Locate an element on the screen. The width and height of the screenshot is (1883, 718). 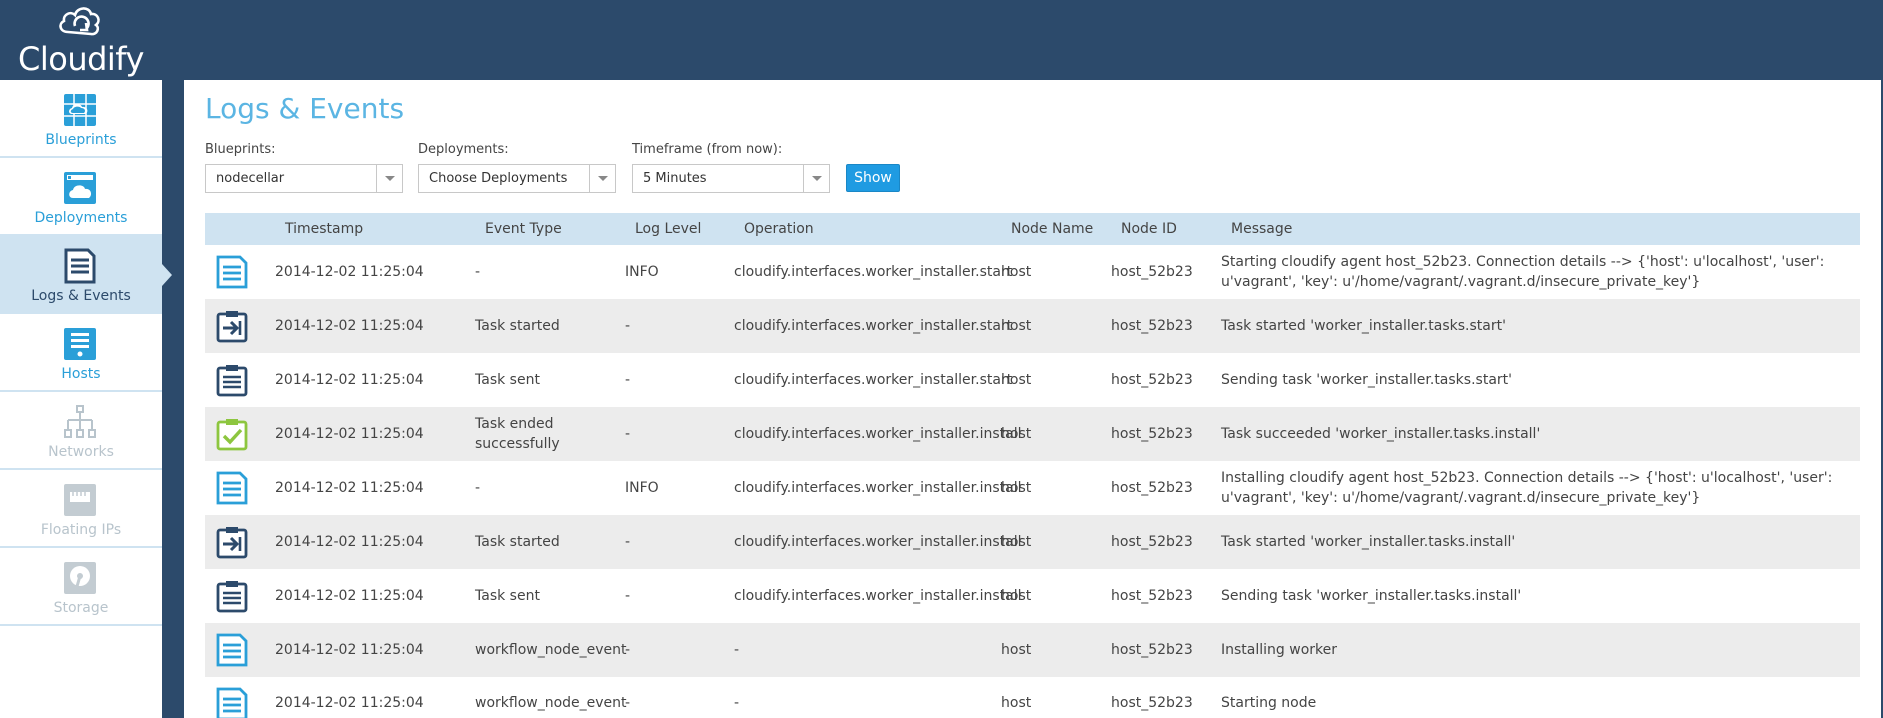
column-header-message: Message is located at coordinates (1261, 229).